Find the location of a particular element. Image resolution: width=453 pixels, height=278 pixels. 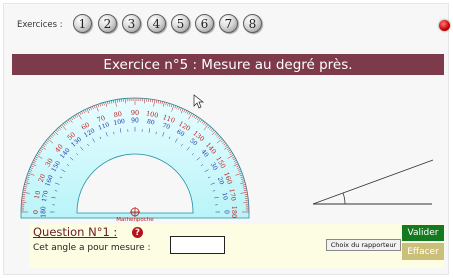

exercise-button-4: 4 is located at coordinates (156, 23).